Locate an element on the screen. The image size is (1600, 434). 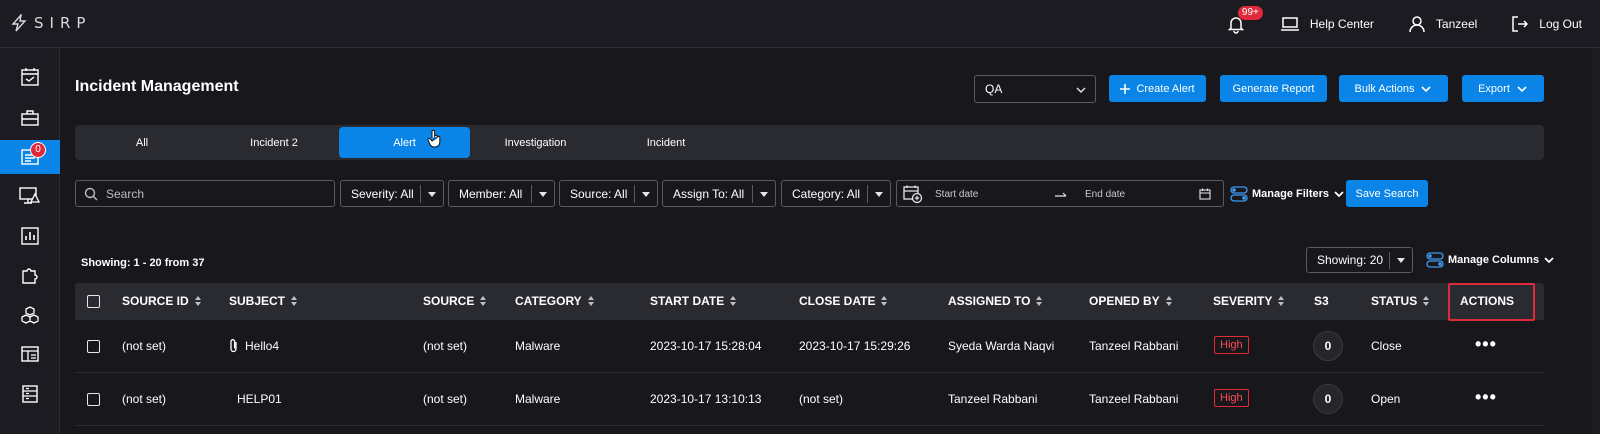
create-alert-button: Create Alert is located at coordinates (1157, 88).